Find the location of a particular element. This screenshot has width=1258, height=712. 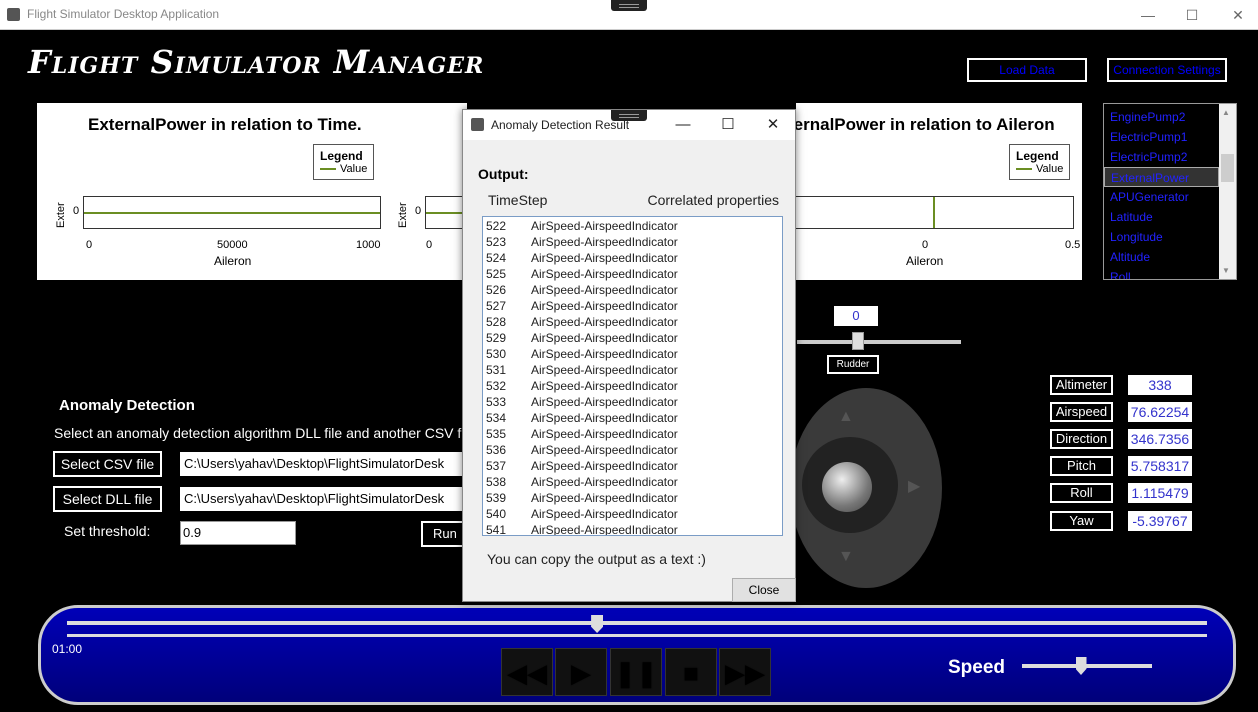

output-timestep: 524 is located at coordinates (496, 258).